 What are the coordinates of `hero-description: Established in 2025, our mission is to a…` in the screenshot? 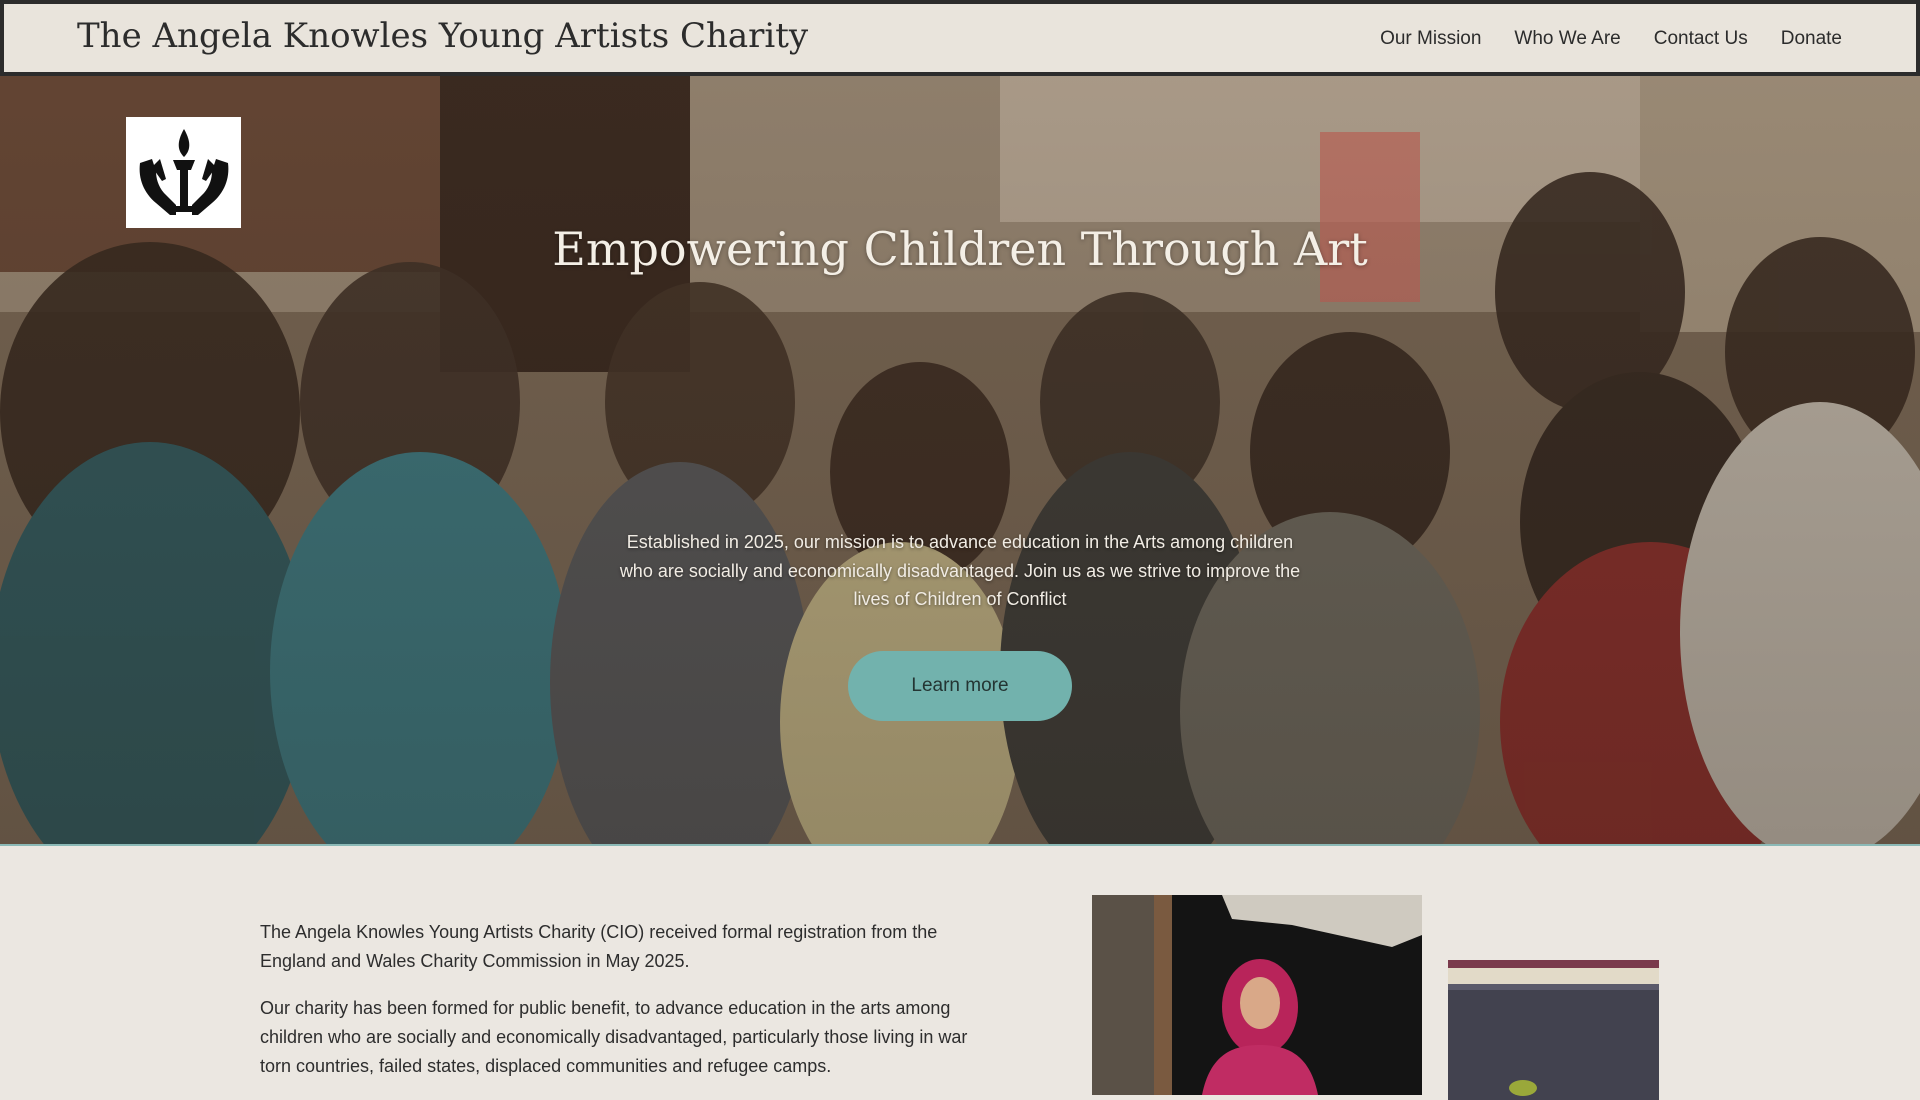 It's located at (960, 570).